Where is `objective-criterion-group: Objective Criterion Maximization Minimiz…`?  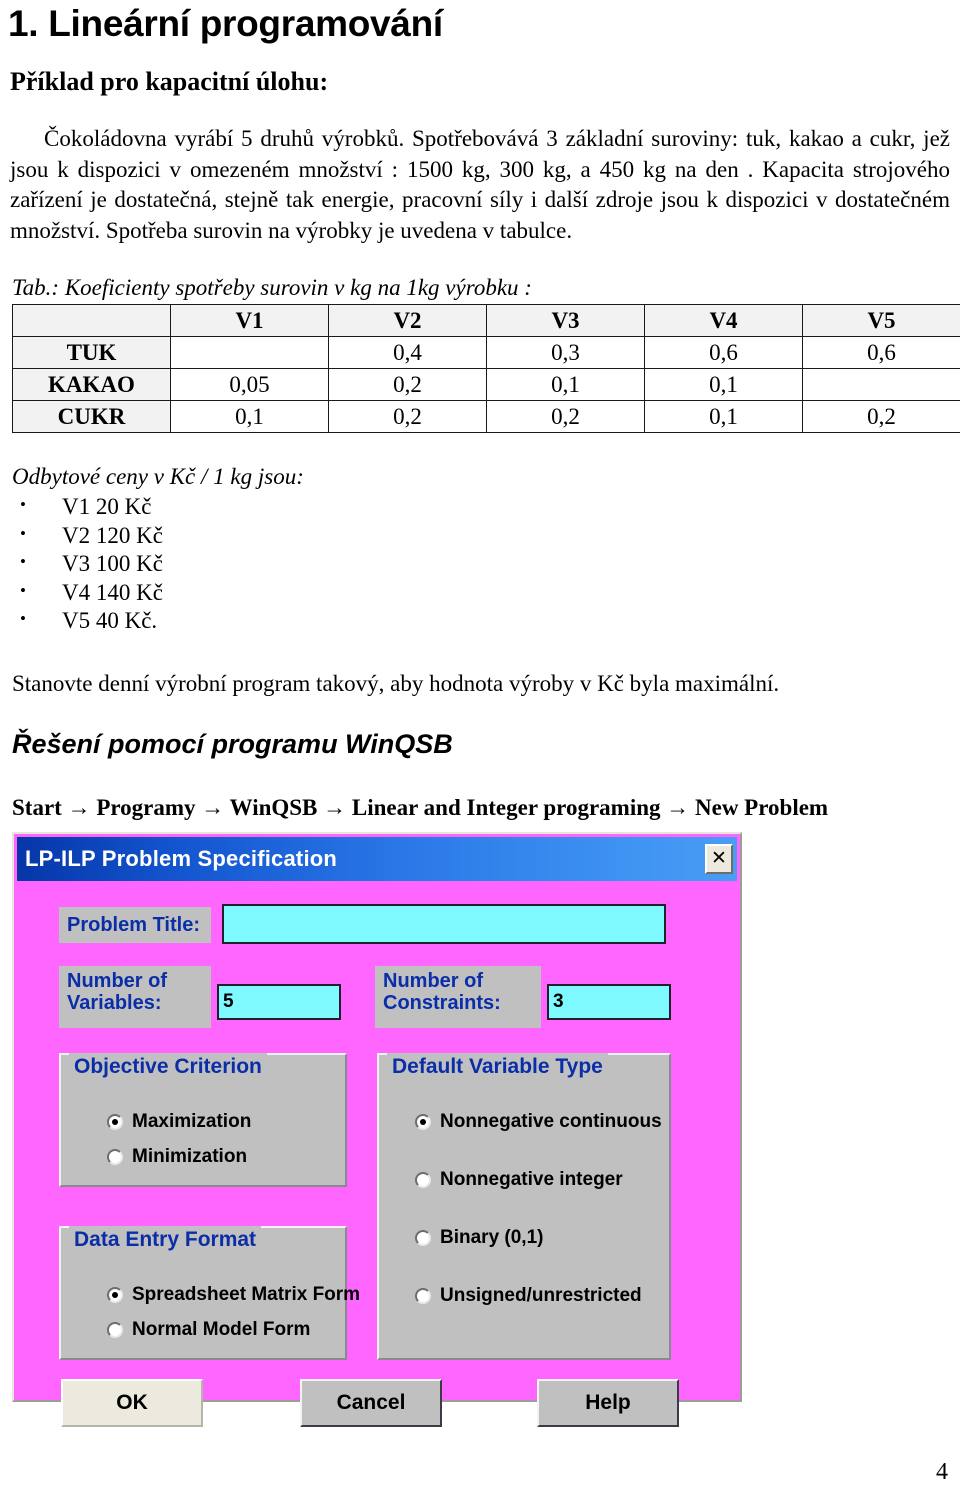
objective-criterion-group: Objective Criterion Maximization Minimiz… is located at coordinates (203, 1120).